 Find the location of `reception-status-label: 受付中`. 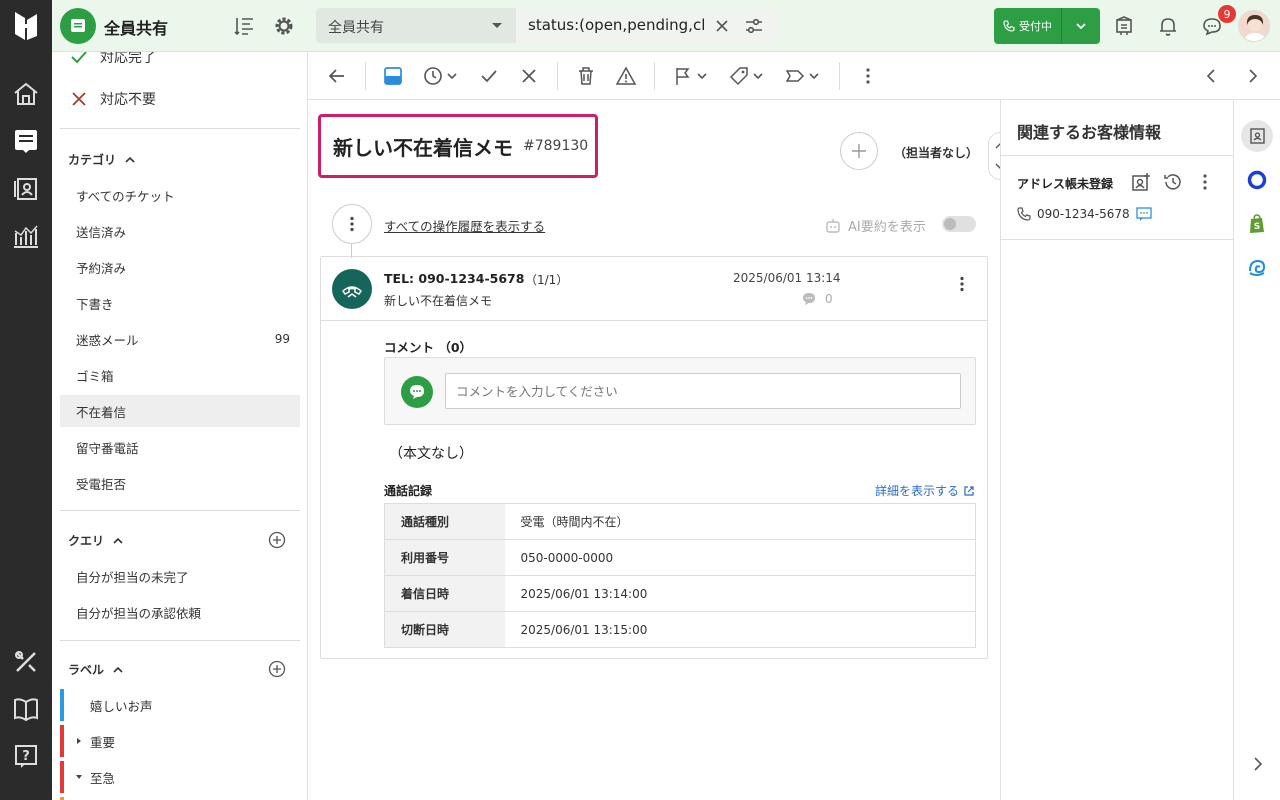

reception-status-label: 受付中 is located at coordinates (1028, 26).